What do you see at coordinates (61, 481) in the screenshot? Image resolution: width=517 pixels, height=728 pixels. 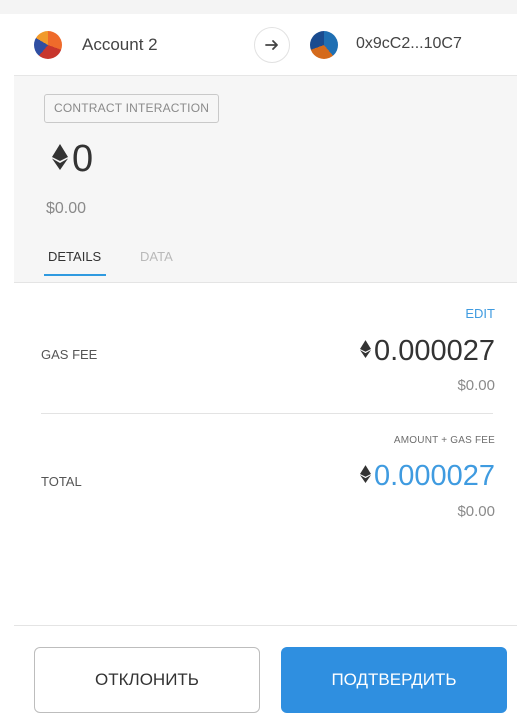 I see `total-label: TOTAL` at bounding box center [61, 481].